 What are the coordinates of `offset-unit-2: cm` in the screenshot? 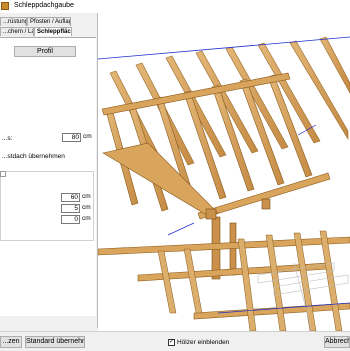 It's located at (86, 207).